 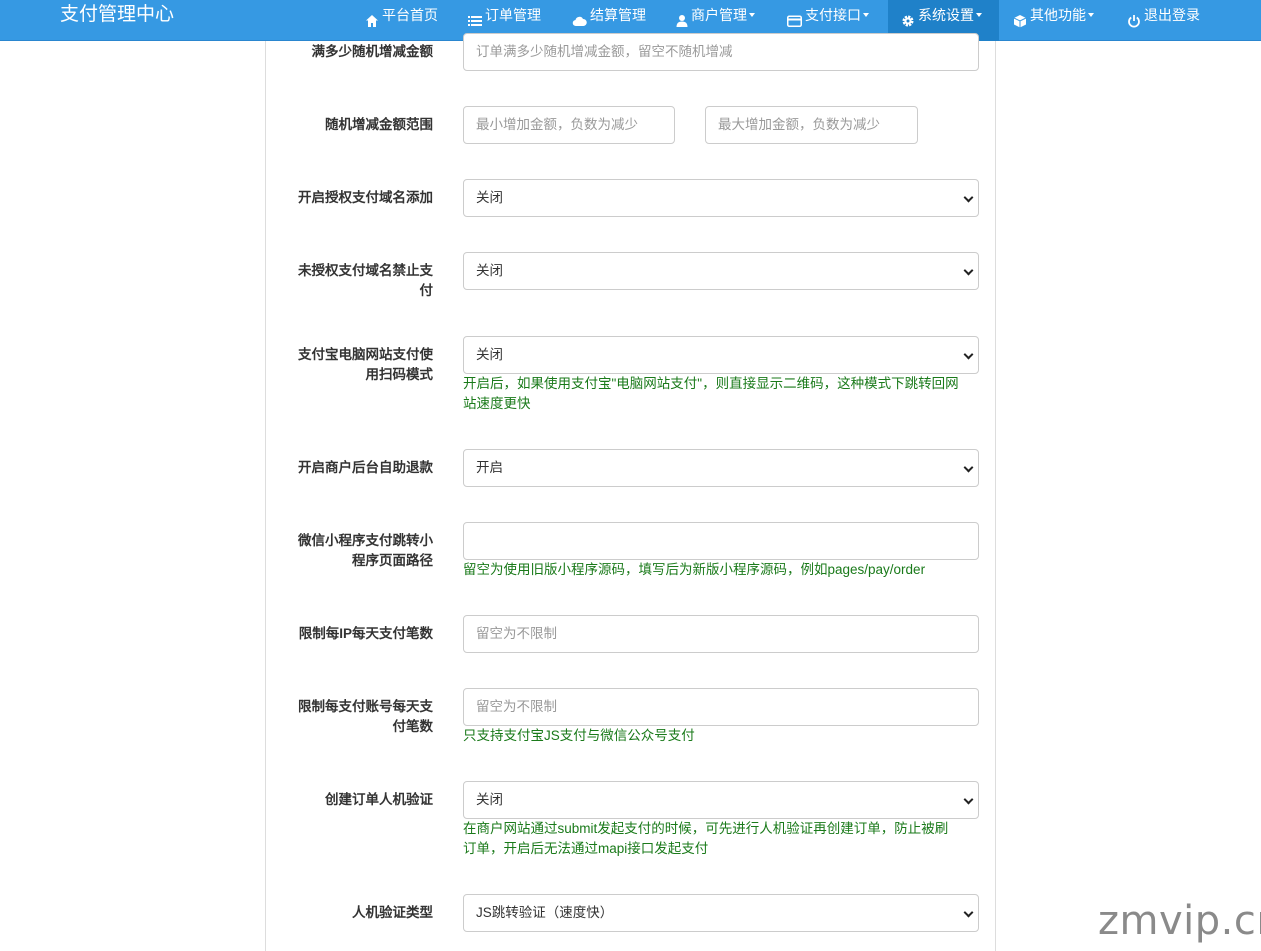 What do you see at coordinates (569, 125) in the screenshot?
I see `random-range-min-input: 最小增加金额，负数为减少` at bounding box center [569, 125].